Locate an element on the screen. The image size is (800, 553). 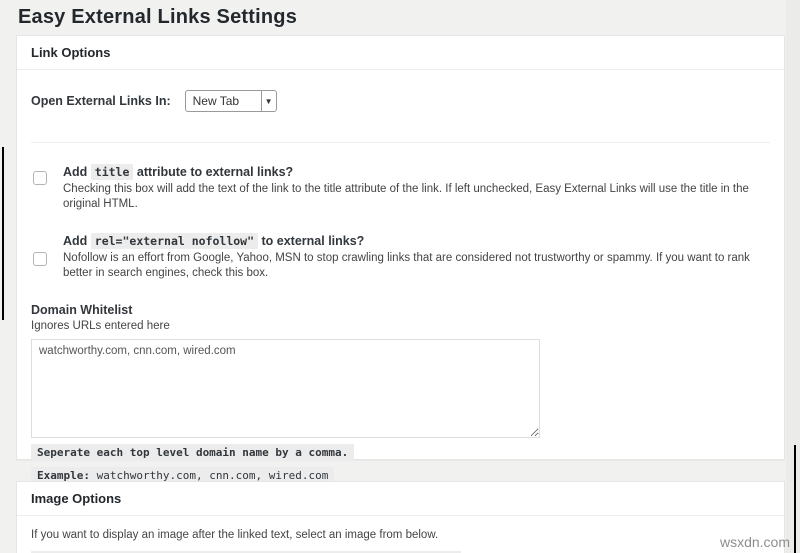
open-links-select: New Tab ▼ is located at coordinates (230, 101).